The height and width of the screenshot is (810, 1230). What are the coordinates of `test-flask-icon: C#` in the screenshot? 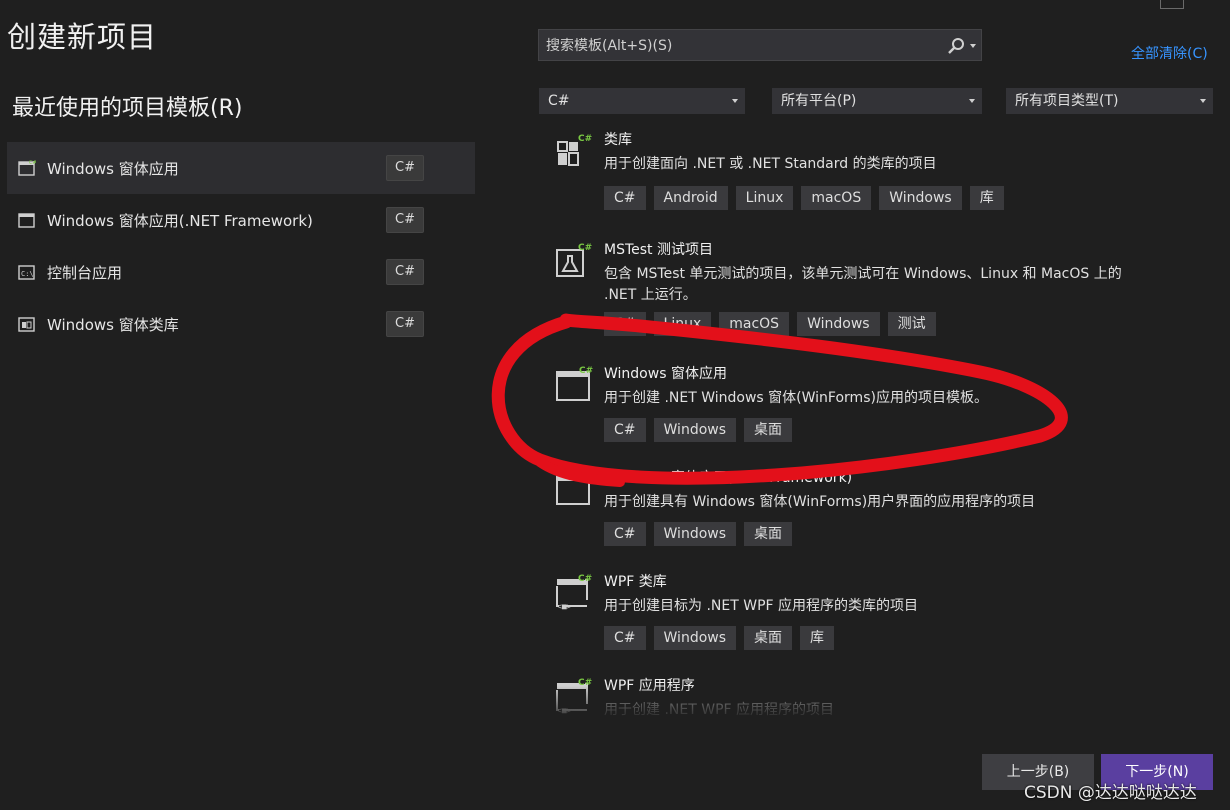 It's located at (574, 260).